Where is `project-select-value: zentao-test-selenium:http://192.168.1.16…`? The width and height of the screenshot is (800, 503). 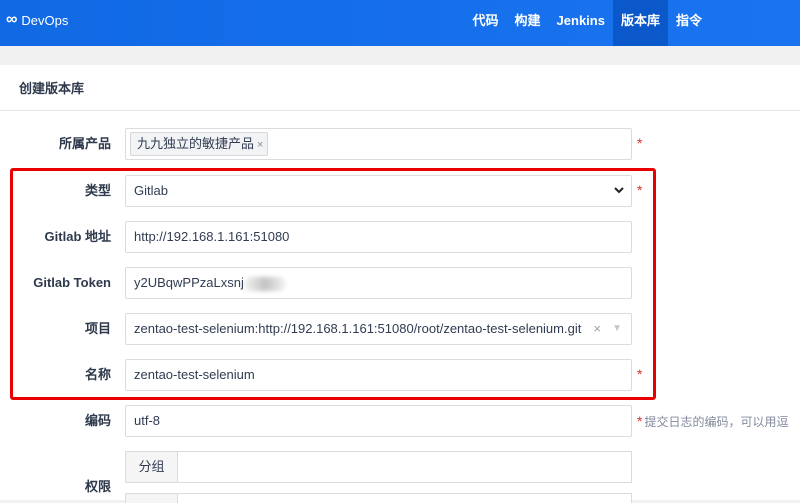
project-select-value: zentao-test-selenium:http://192.168.1.16… is located at coordinates (358, 328).